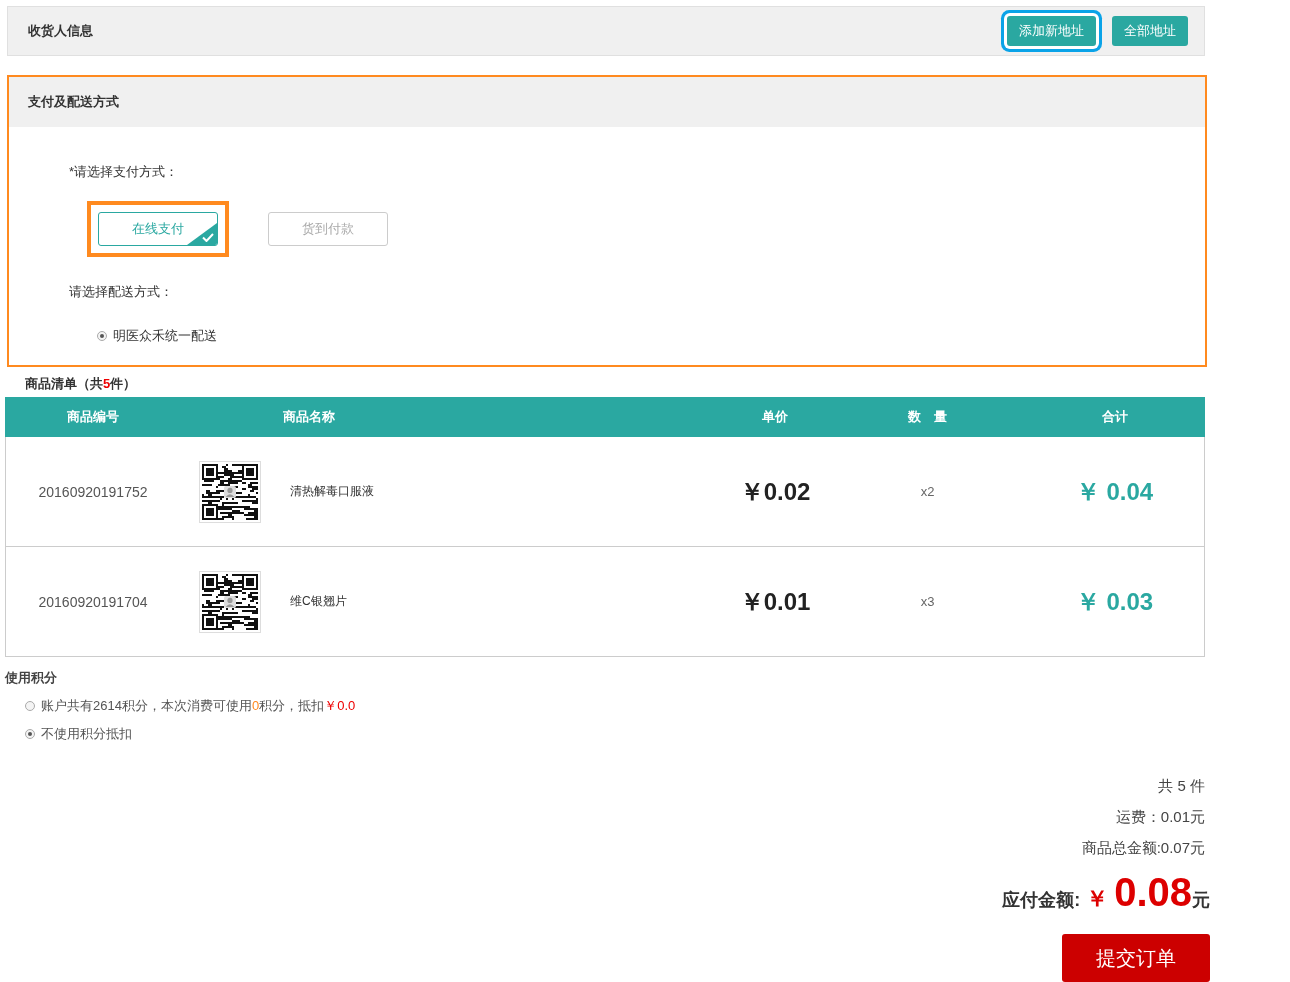  I want to click on payment-option: 货到付款, so click(328, 229).